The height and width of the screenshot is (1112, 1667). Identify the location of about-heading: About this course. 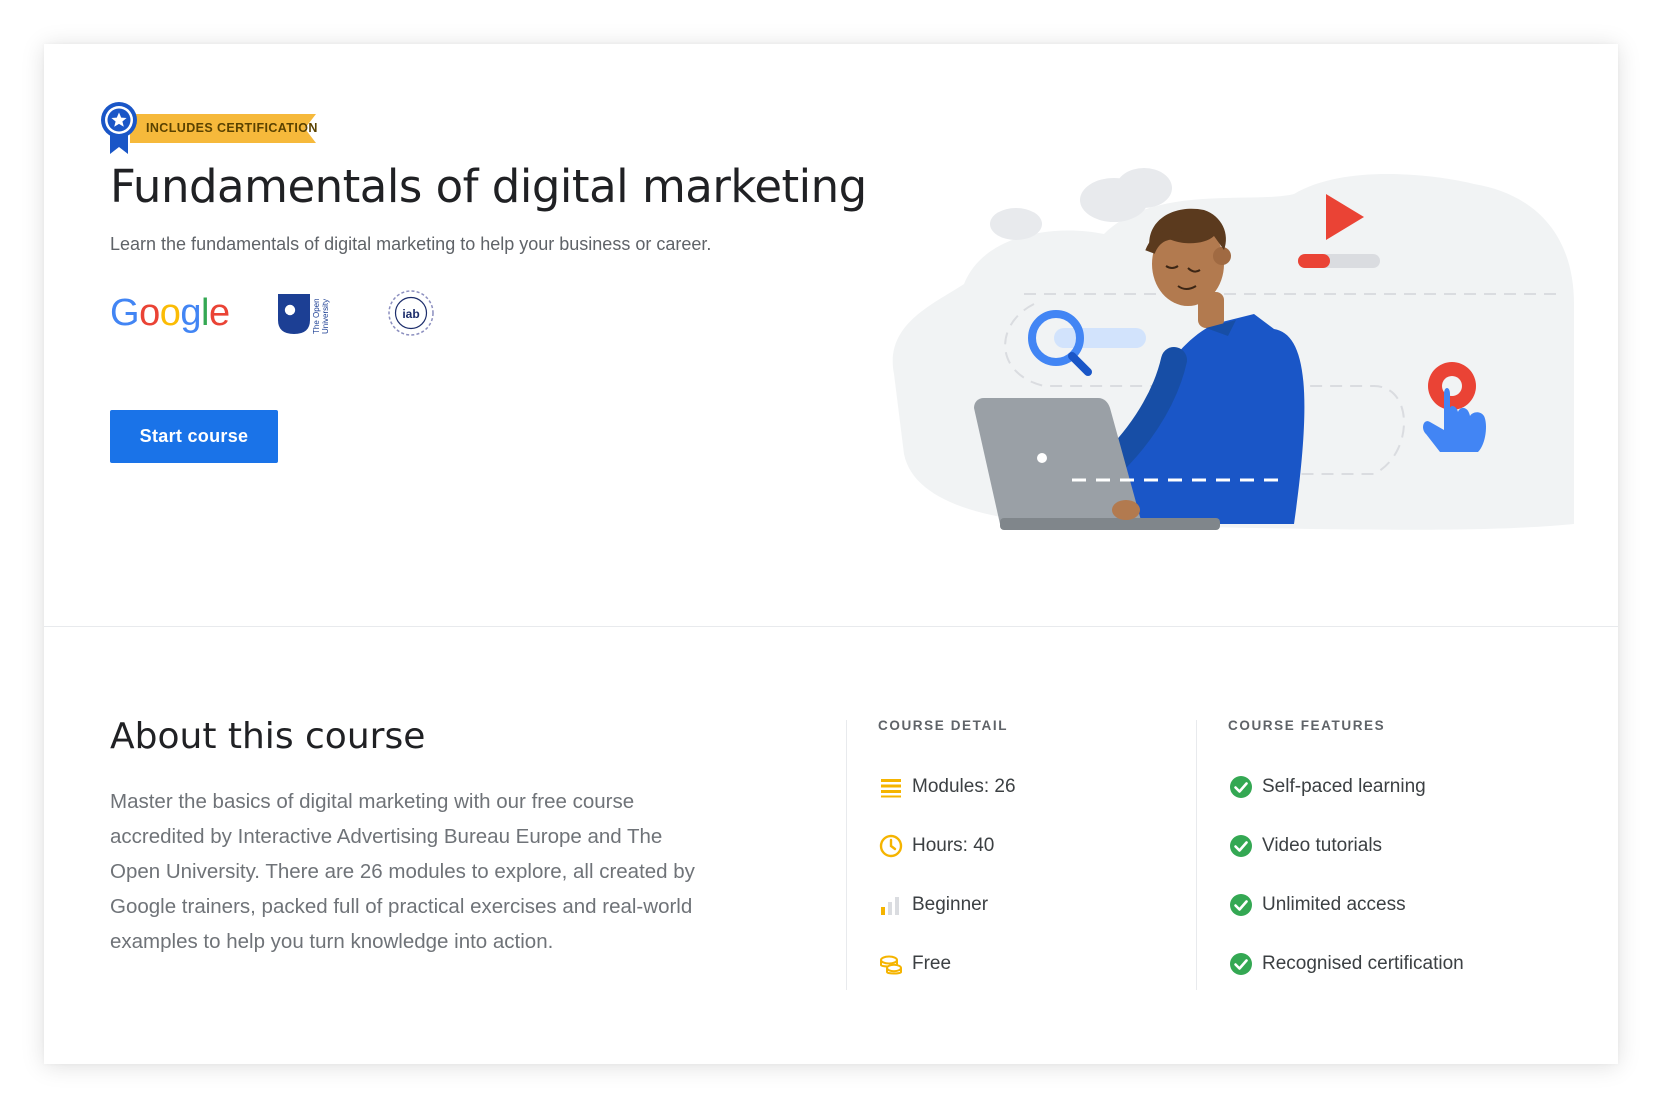
(268, 736).